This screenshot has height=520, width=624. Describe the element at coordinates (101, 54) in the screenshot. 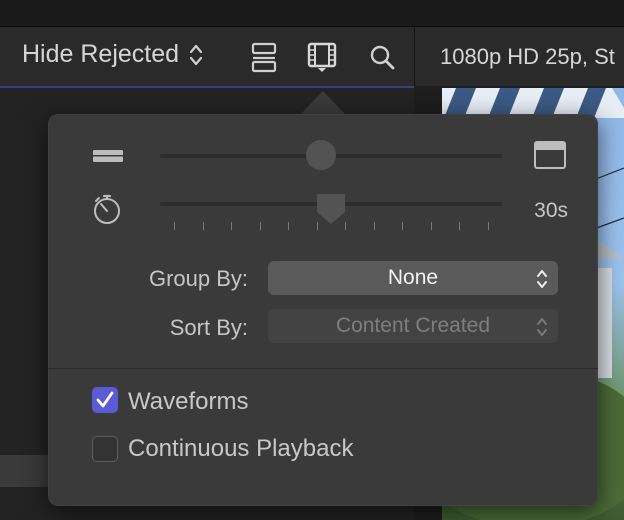

I see `clip-filter-label: Hide Rejected` at that location.